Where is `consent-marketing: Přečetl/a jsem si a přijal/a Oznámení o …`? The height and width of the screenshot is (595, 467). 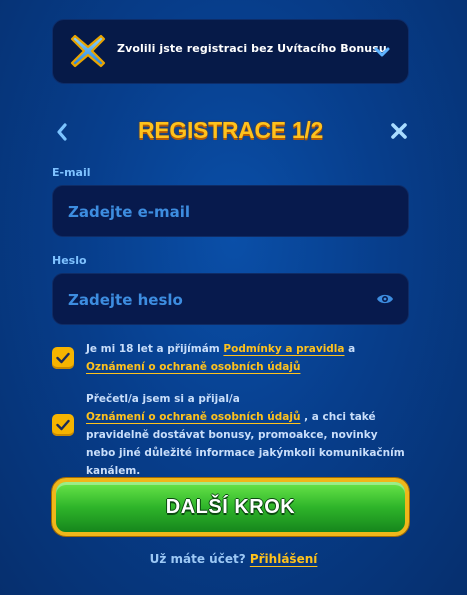 consent-marketing: Přečetl/a jsem si a přijal/a Oznámení o … is located at coordinates (230, 433).